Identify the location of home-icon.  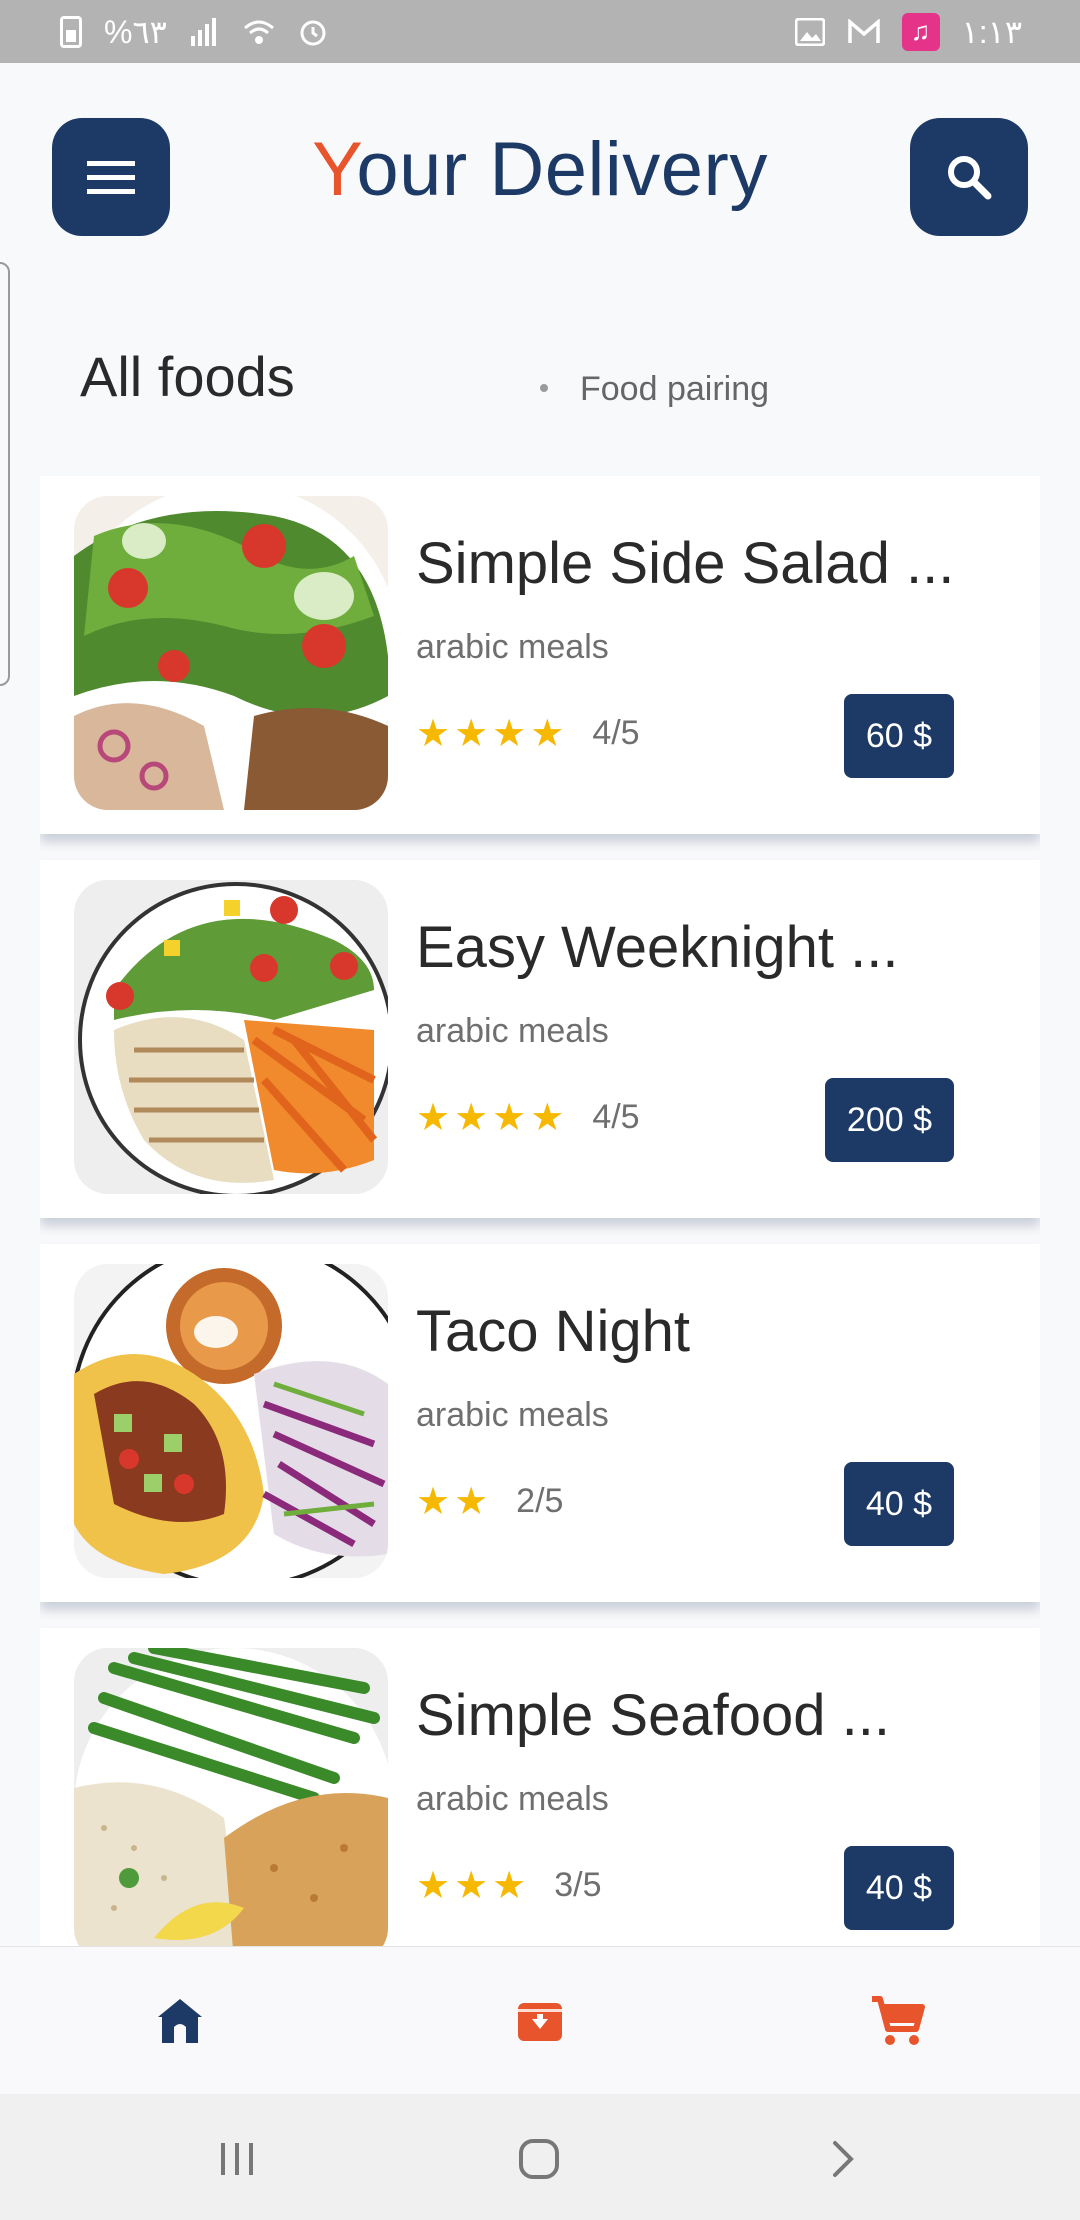
(180, 2021).